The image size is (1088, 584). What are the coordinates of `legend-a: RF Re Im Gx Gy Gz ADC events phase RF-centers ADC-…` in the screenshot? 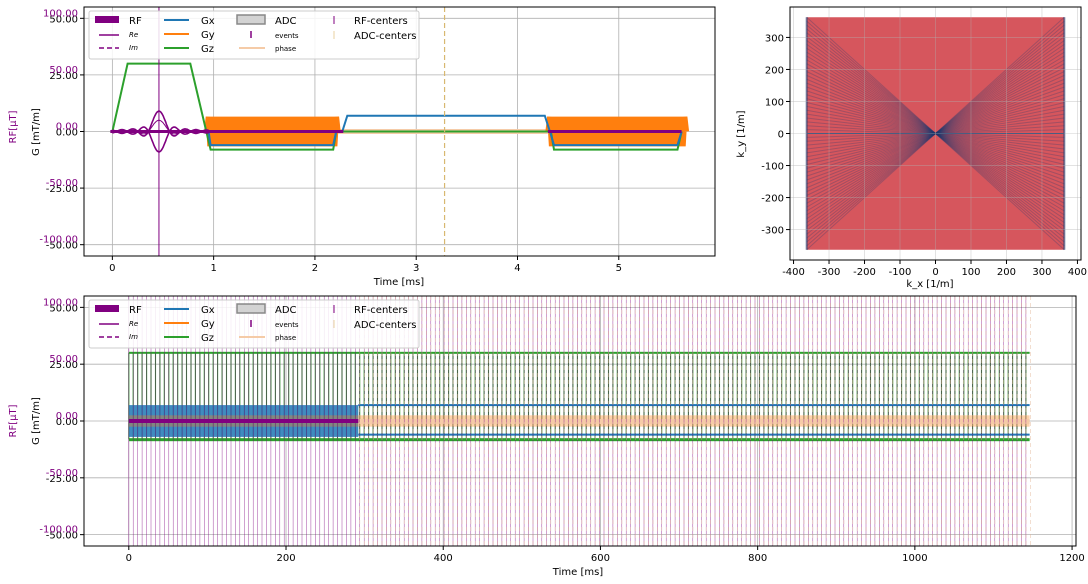 It's located at (254, 35).